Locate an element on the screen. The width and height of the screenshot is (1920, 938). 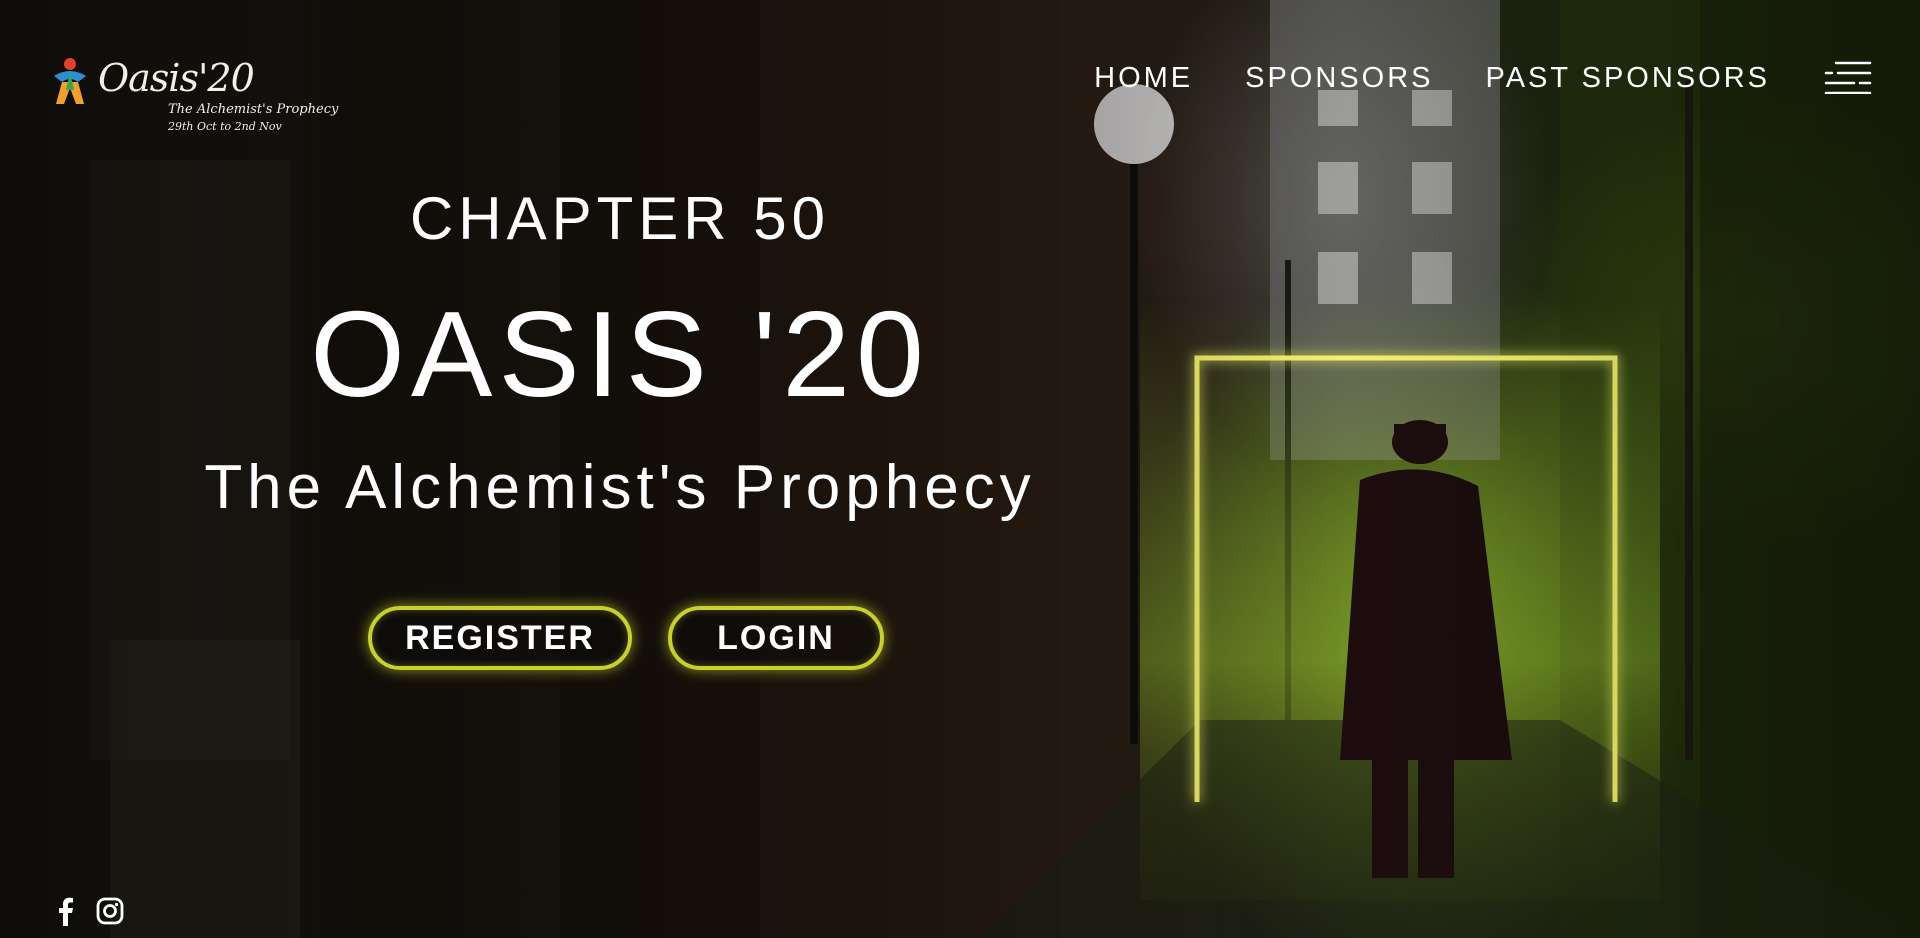
dancing-figures-logo-icon is located at coordinates (70, 81).